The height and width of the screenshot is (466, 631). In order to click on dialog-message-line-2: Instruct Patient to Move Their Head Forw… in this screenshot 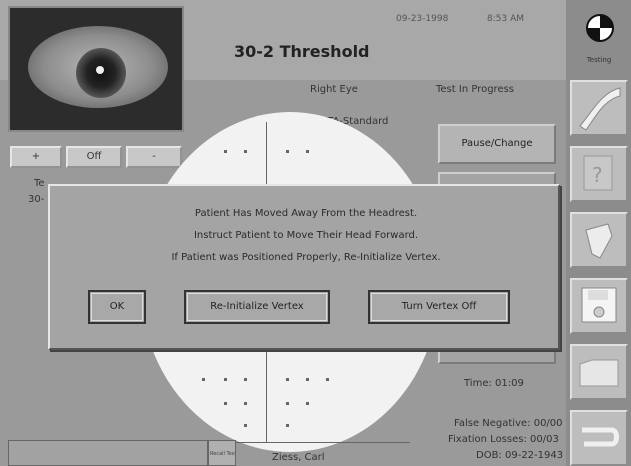, I will do `click(306, 235)`.